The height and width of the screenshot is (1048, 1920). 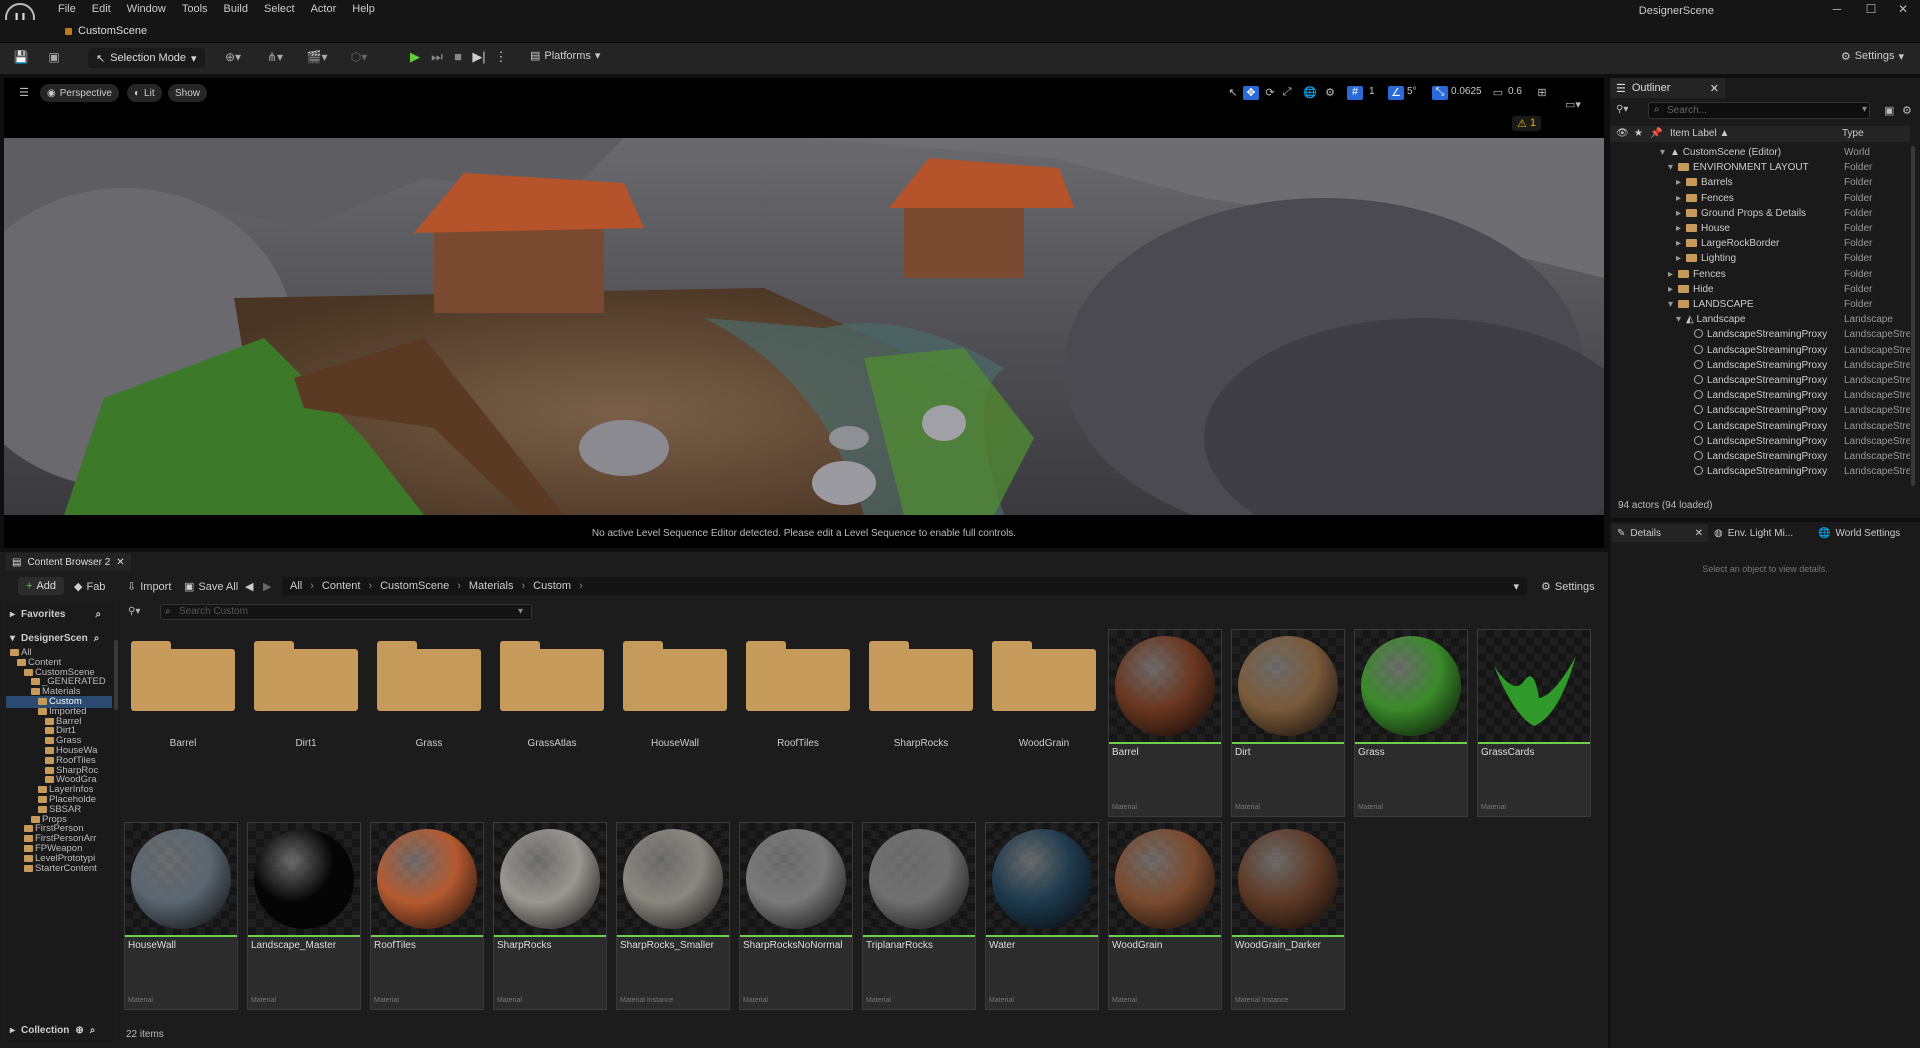 What do you see at coordinates (279, 9) in the screenshot?
I see `menu-item: Select` at bounding box center [279, 9].